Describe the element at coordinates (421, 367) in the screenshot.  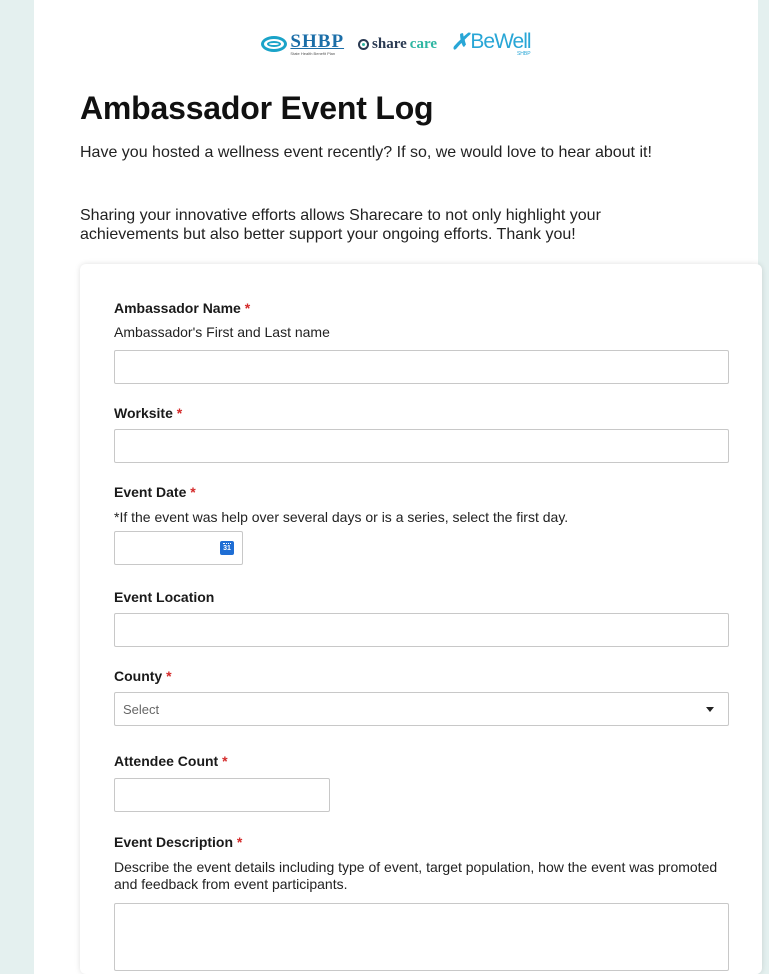
I see `ambassador-name-input` at that location.